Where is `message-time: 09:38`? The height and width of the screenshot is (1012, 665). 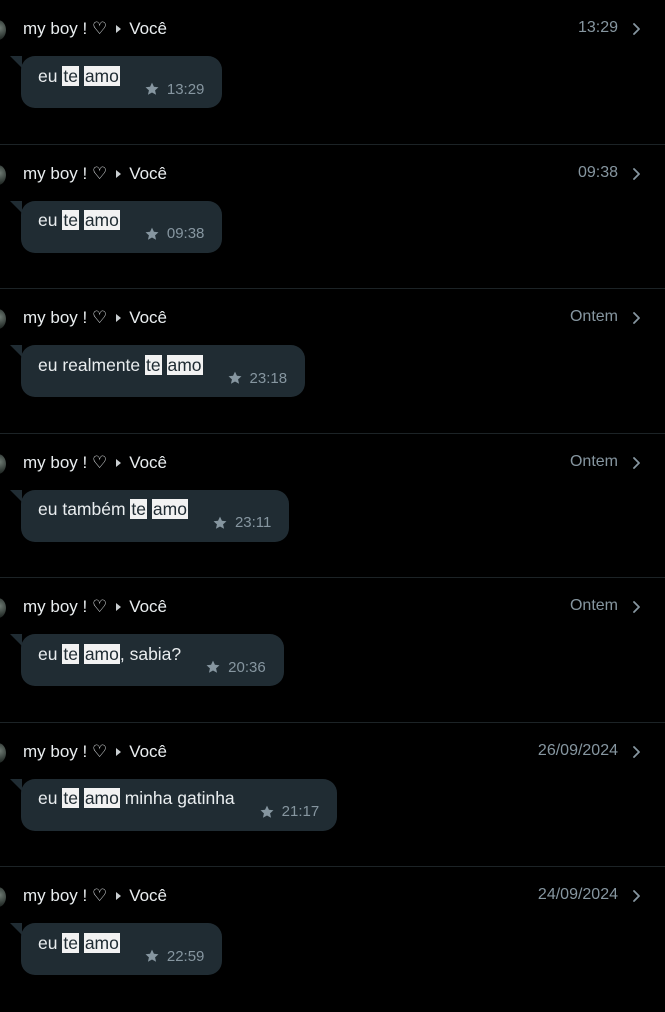 message-time: 09:38 is located at coordinates (185, 233).